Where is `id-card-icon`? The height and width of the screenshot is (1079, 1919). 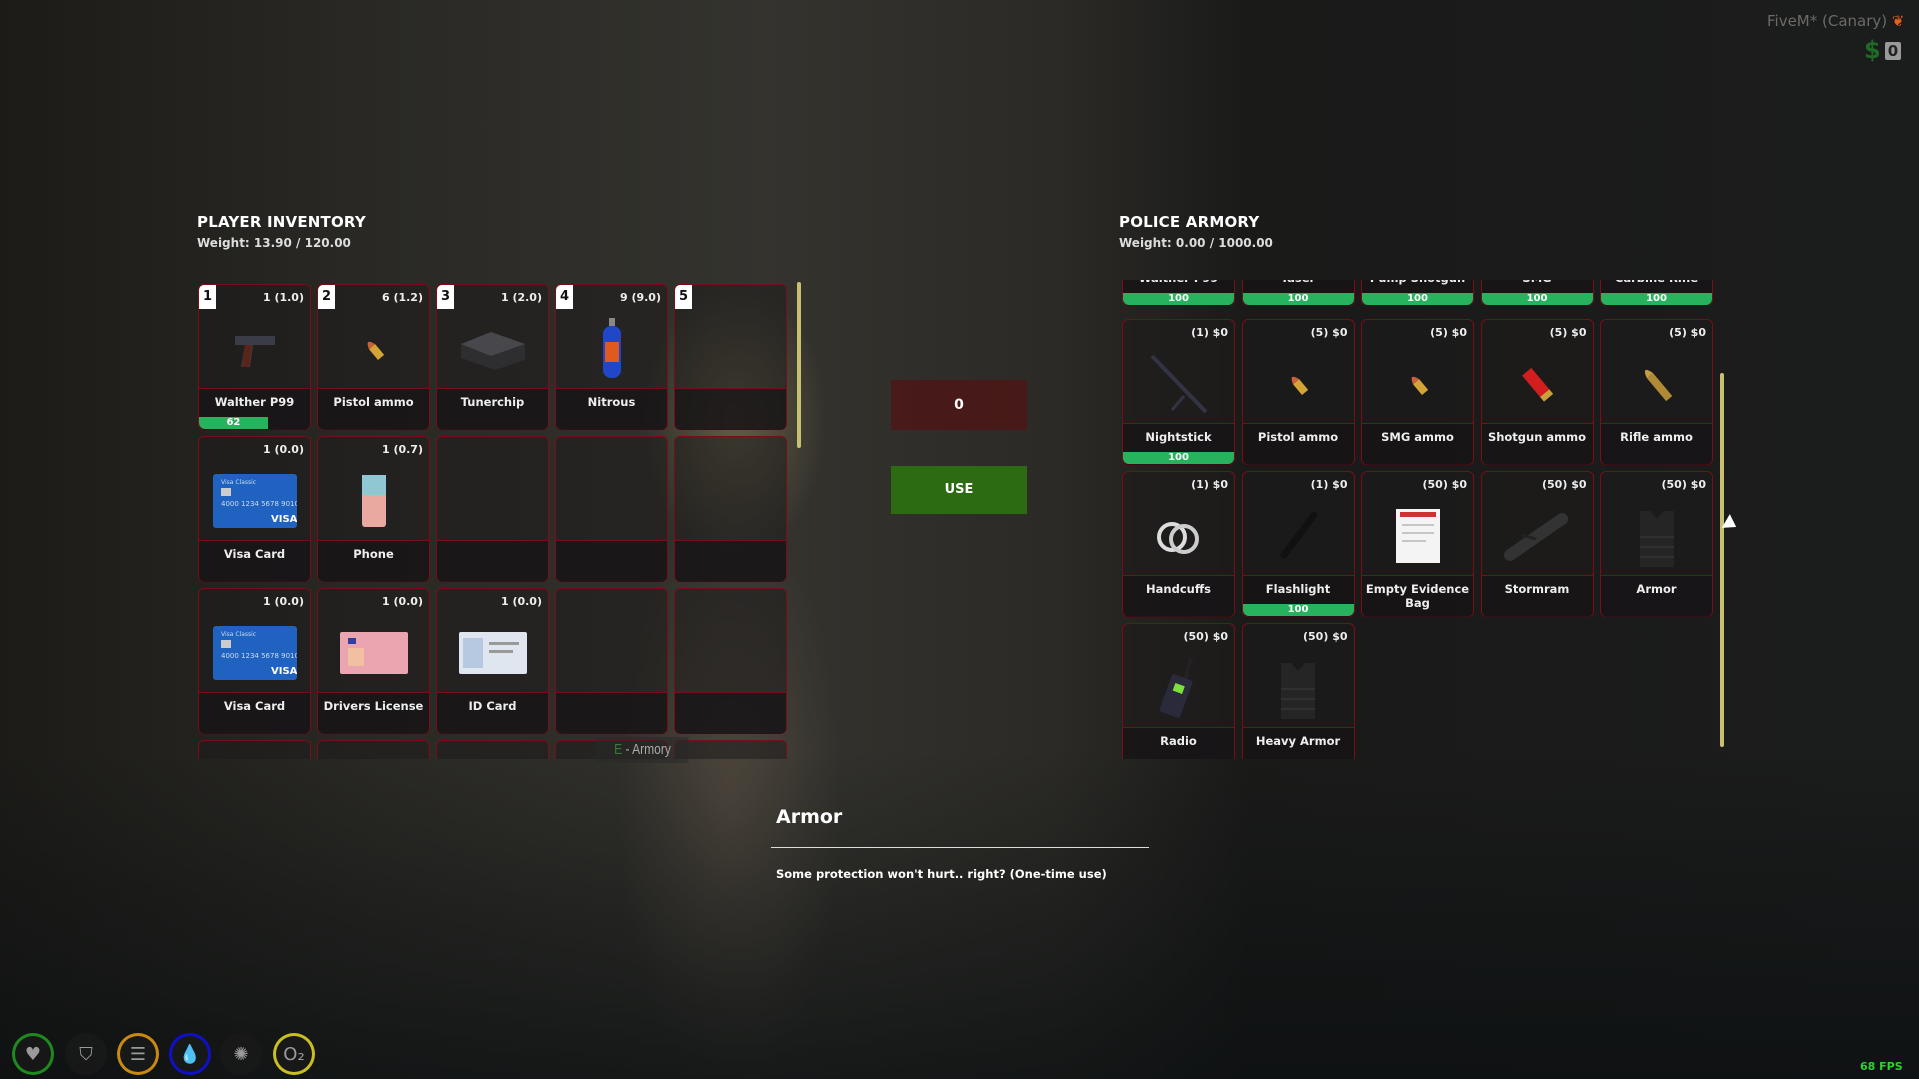
id-card-icon is located at coordinates (492, 653).